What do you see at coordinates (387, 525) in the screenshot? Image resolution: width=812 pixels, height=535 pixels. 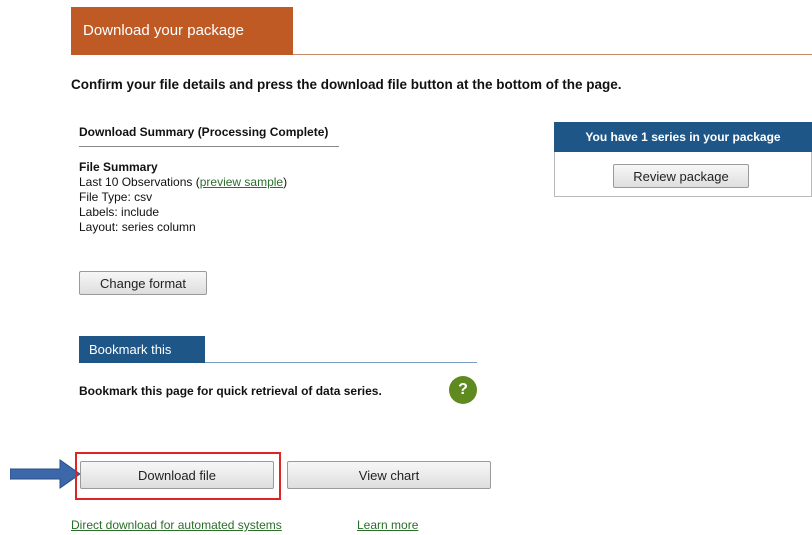 I see `learn-more-link: Learn more` at bounding box center [387, 525].